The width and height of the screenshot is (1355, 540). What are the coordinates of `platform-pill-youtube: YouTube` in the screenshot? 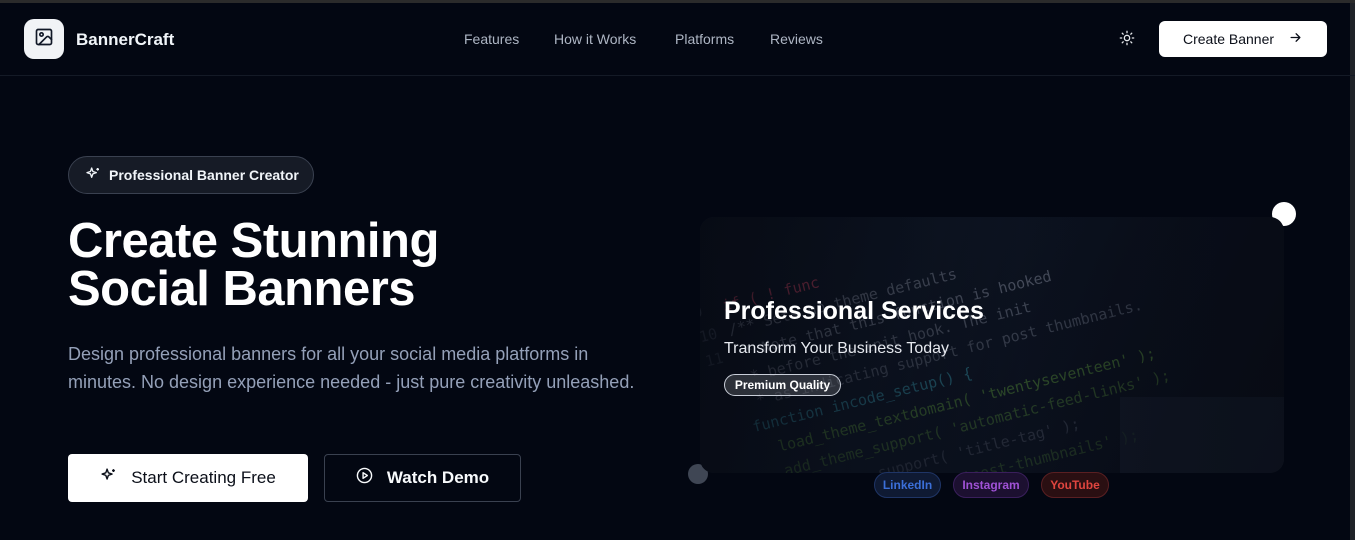 It's located at (1075, 485).